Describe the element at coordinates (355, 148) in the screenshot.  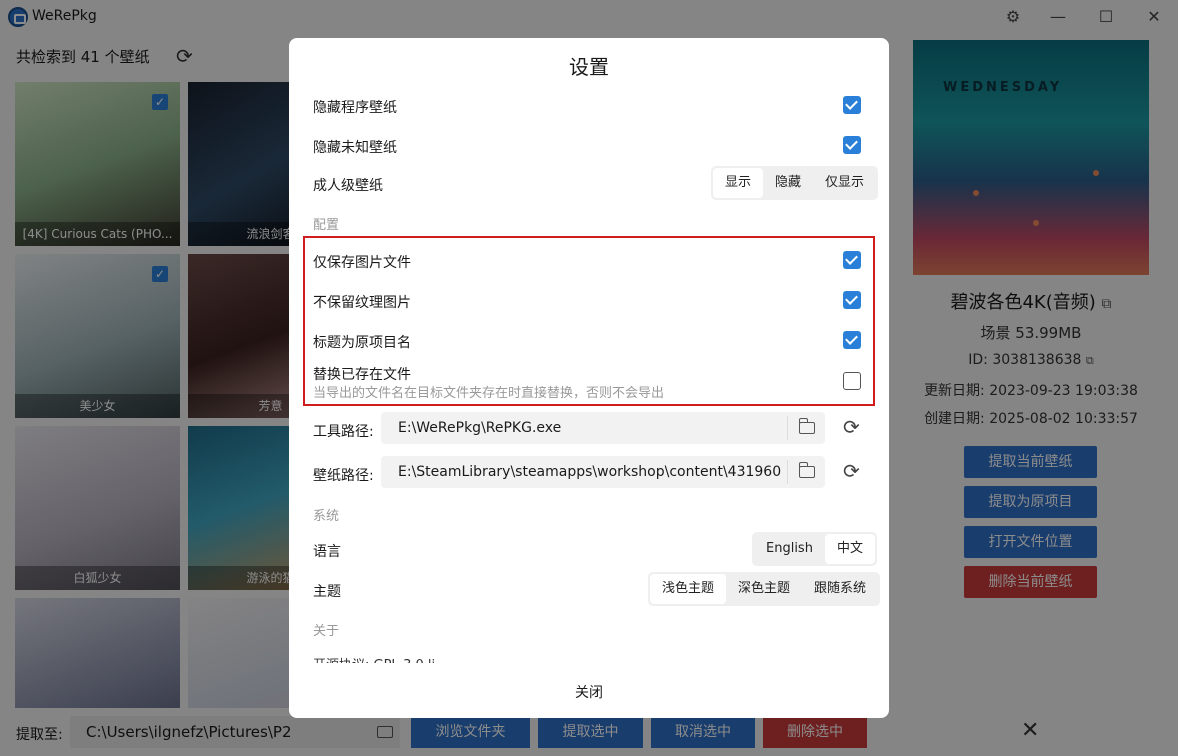
I see `hide-unknown-label: 隐藏未知壁纸` at that location.